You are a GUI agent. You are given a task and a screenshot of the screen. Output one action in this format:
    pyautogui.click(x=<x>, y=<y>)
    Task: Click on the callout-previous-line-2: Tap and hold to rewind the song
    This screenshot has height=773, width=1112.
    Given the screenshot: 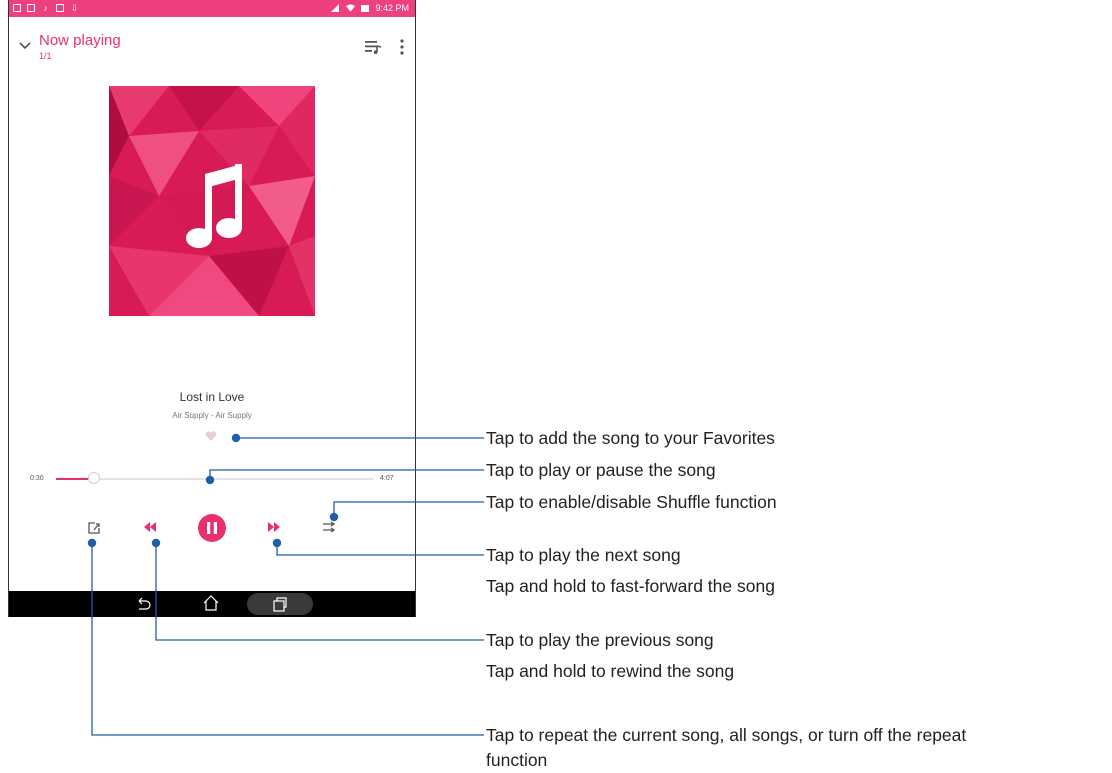 What is the action you would take?
    pyautogui.click(x=610, y=671)
    